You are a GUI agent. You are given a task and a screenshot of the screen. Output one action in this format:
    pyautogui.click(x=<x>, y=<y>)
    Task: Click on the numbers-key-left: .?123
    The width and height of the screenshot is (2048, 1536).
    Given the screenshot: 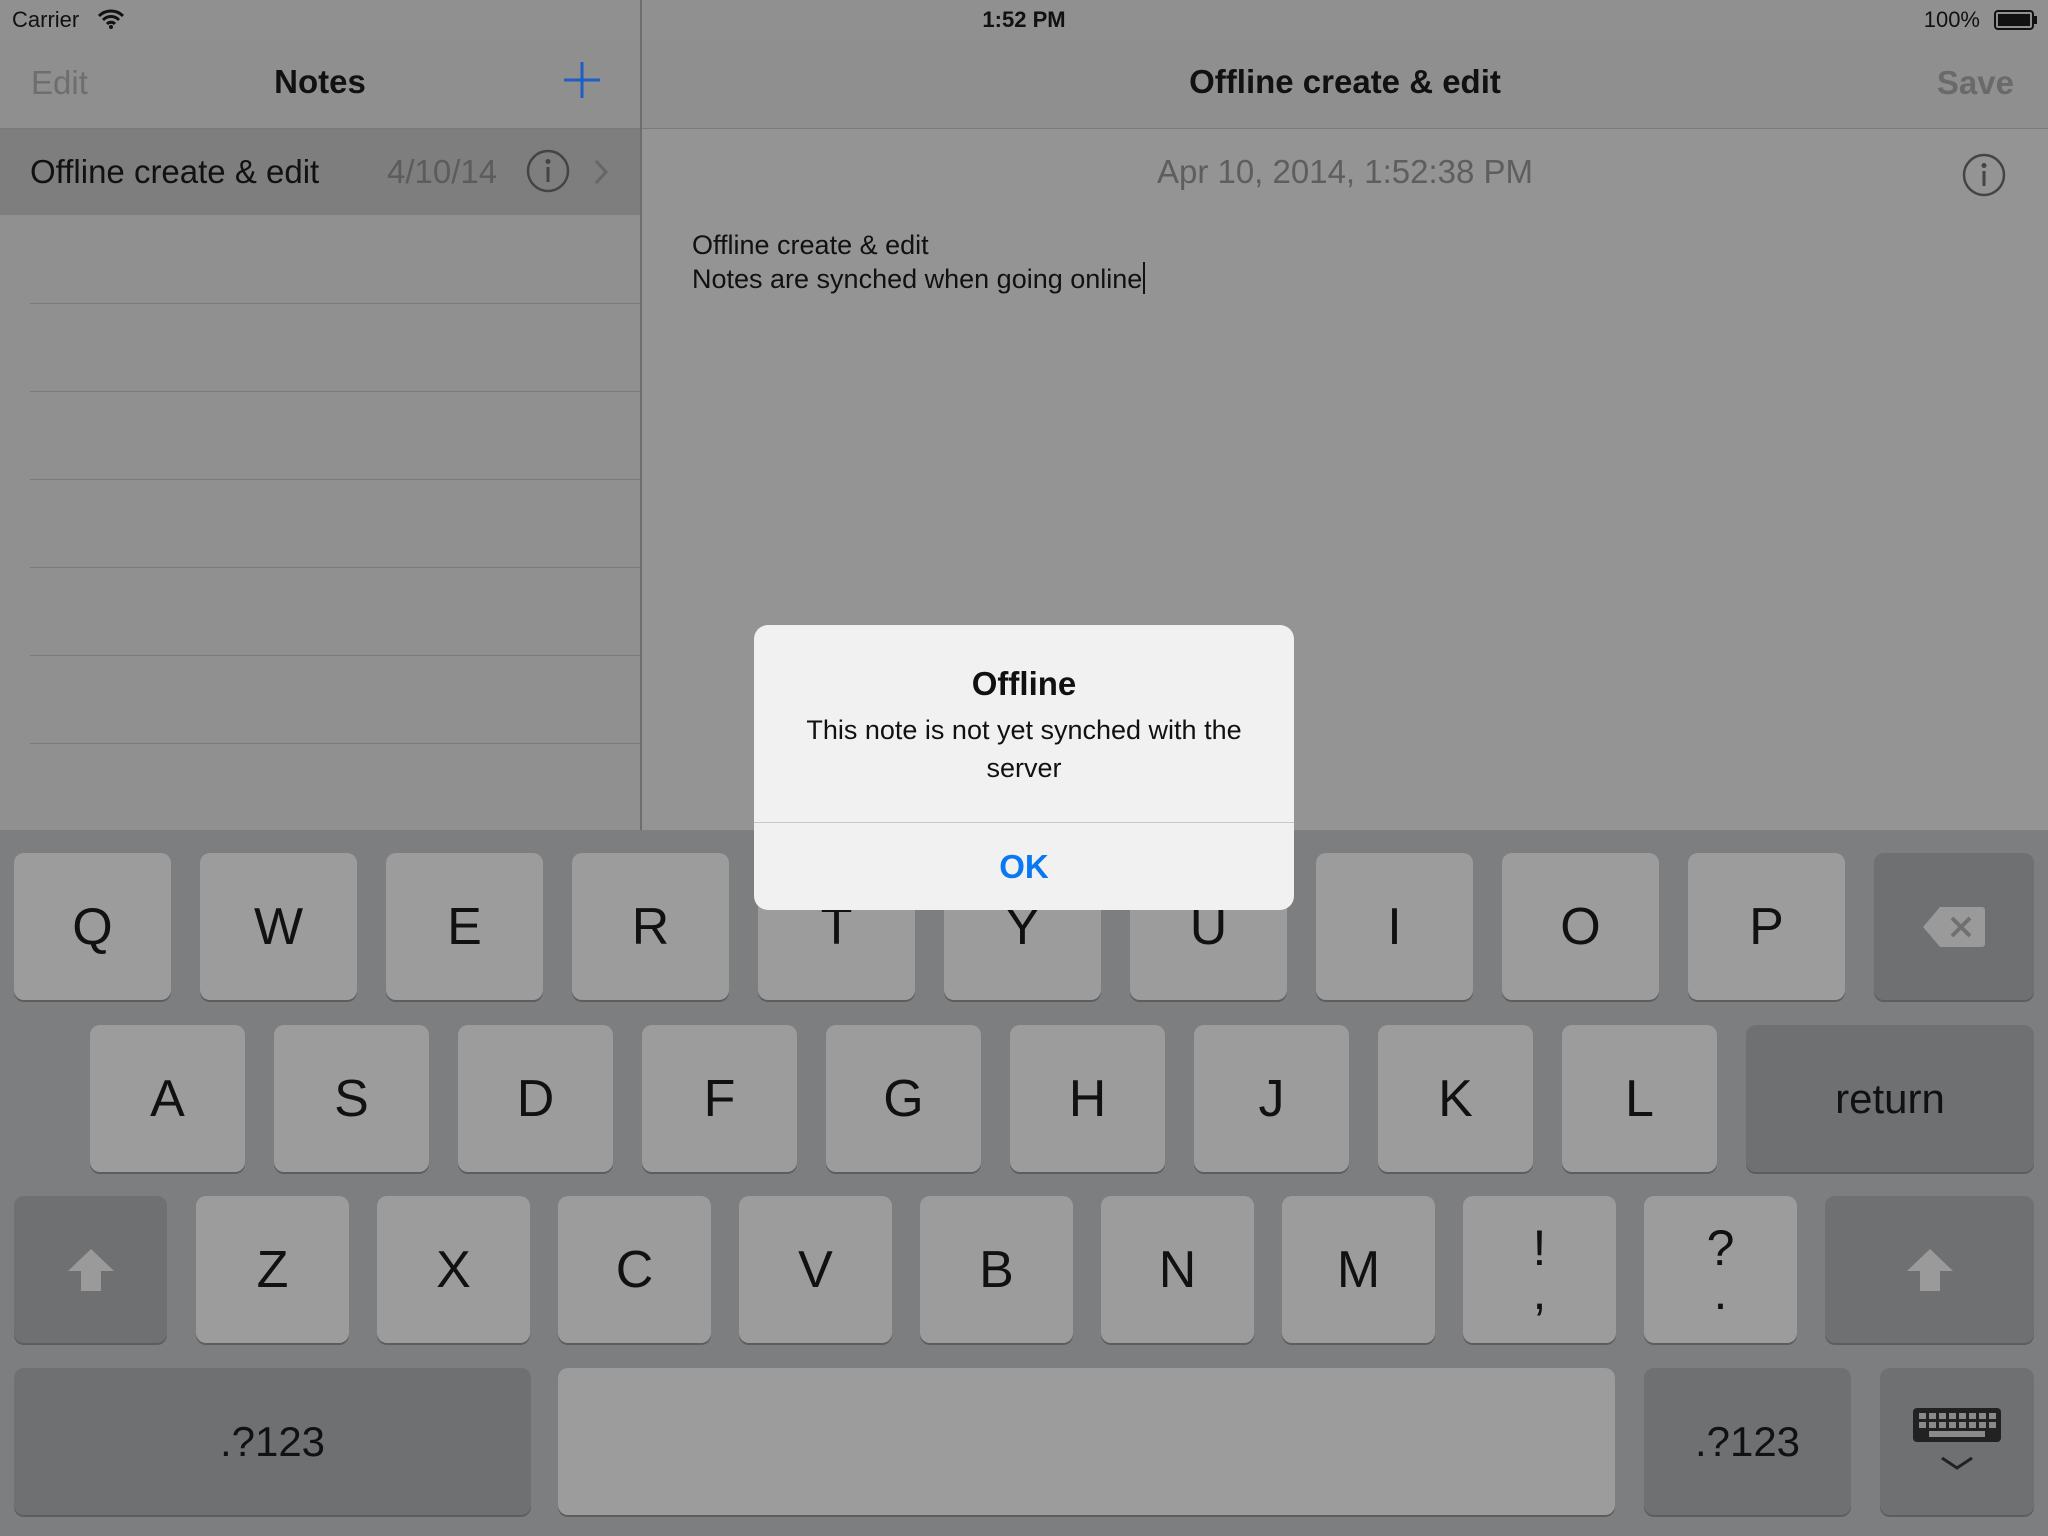 What is the action you would take?
    pyautogui.click(x=272, y=1441)
    